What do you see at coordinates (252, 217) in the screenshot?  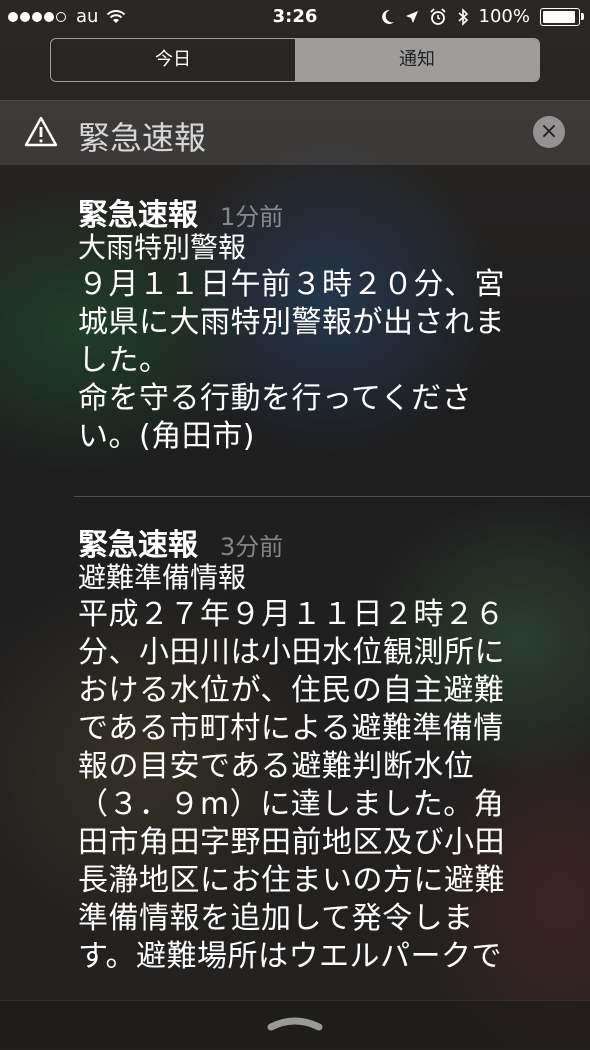 I see `notification-time: 1分前` at bounding box center [252, 217].